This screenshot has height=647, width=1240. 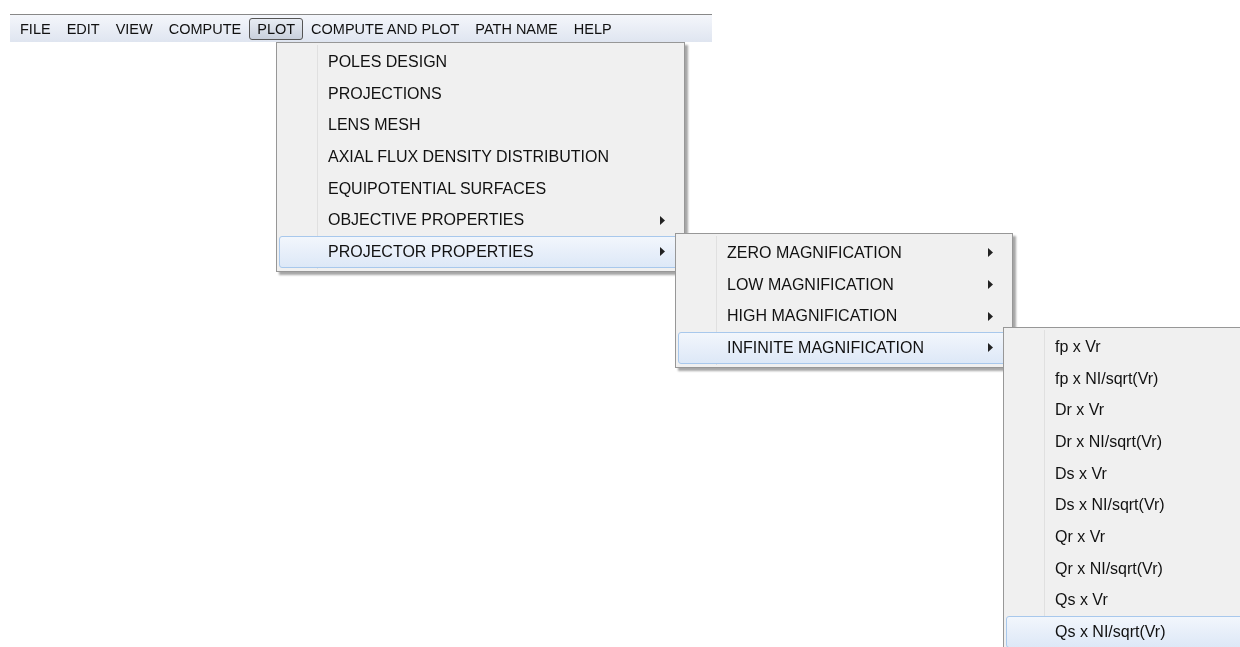 I want to click on menu-item: EQUIPOTENTIAL SURFACES, so click(x=480, y=188).